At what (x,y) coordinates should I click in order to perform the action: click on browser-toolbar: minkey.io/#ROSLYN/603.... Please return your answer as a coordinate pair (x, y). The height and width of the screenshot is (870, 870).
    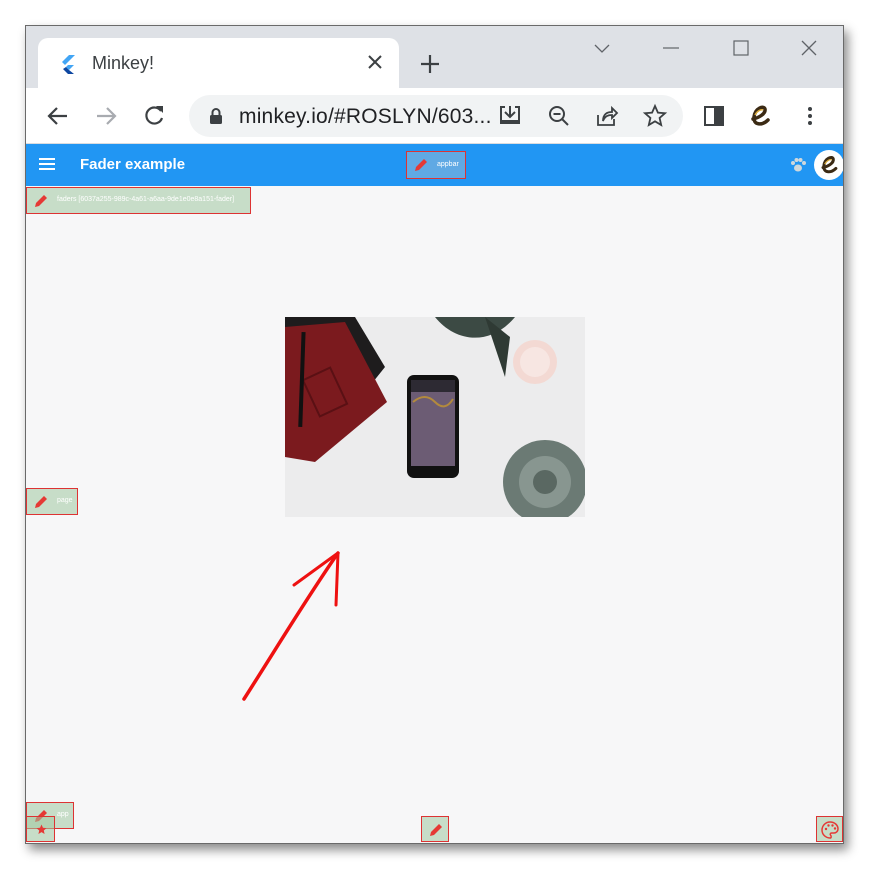
    Looking at the image, I should click on (434, 116).